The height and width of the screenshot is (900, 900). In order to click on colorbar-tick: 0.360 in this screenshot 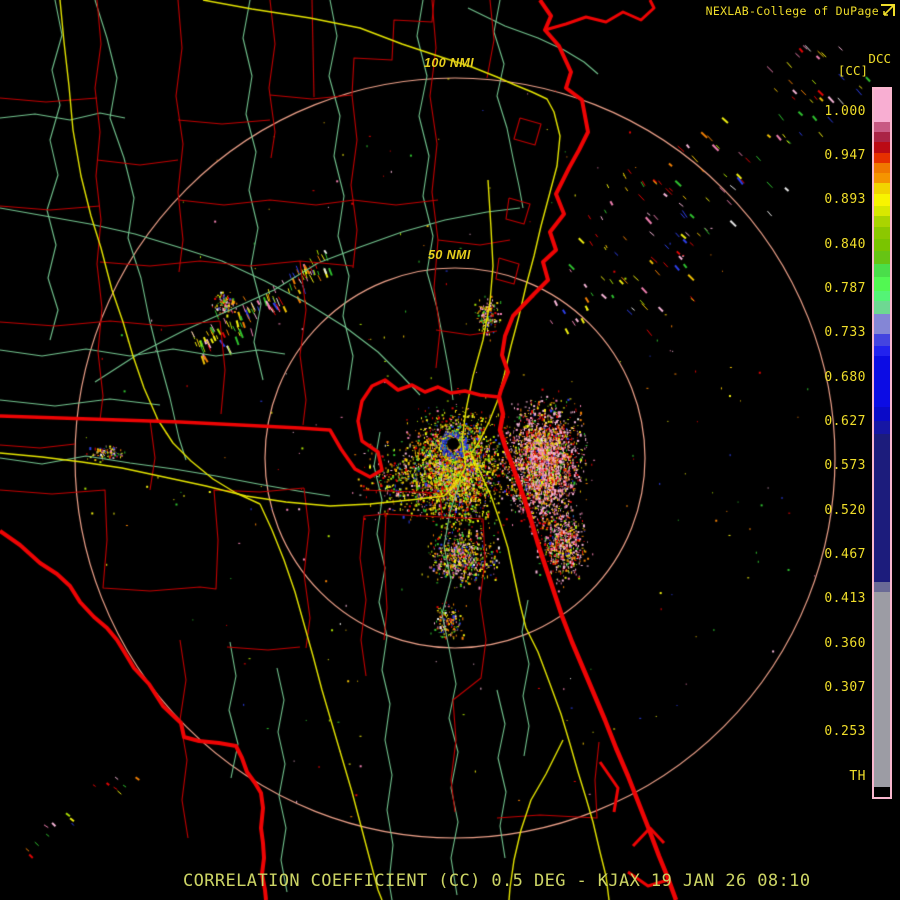, I will do `click(845, 643)`.